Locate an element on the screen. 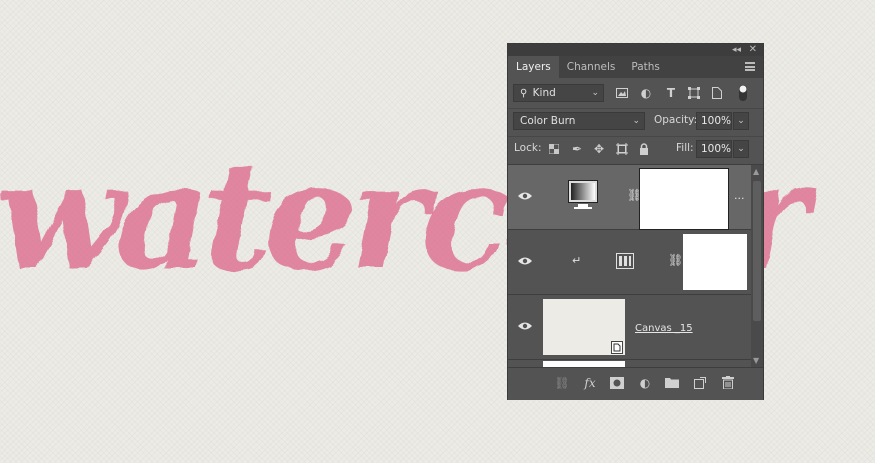  panel-tabs: Layers Channels Paths is located at coordinates (635, 67).